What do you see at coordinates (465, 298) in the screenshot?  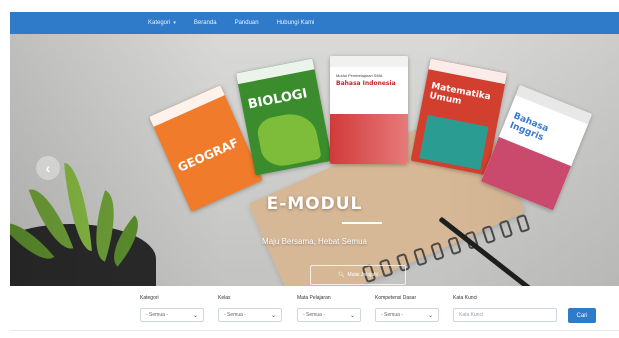 I see `filter-label: Kata Kunci` at bounding box center [465, 298].